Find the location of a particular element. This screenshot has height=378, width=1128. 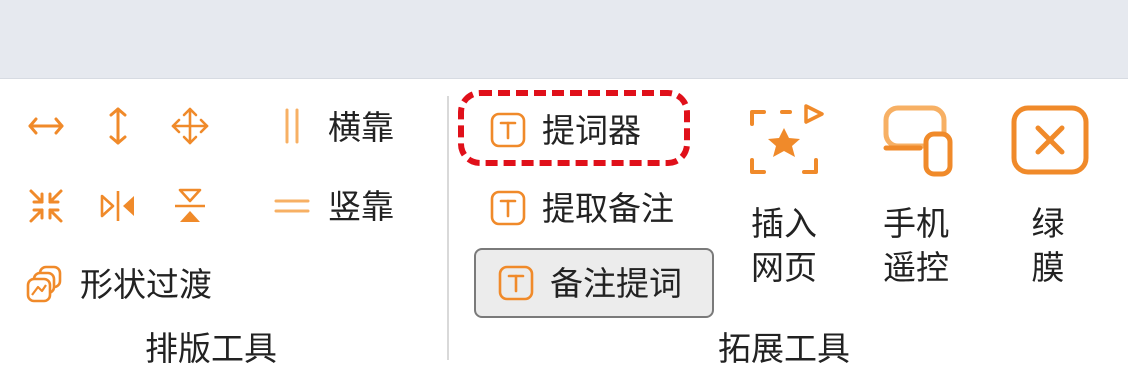

shrink-icon is located at coordinates (46, 206).